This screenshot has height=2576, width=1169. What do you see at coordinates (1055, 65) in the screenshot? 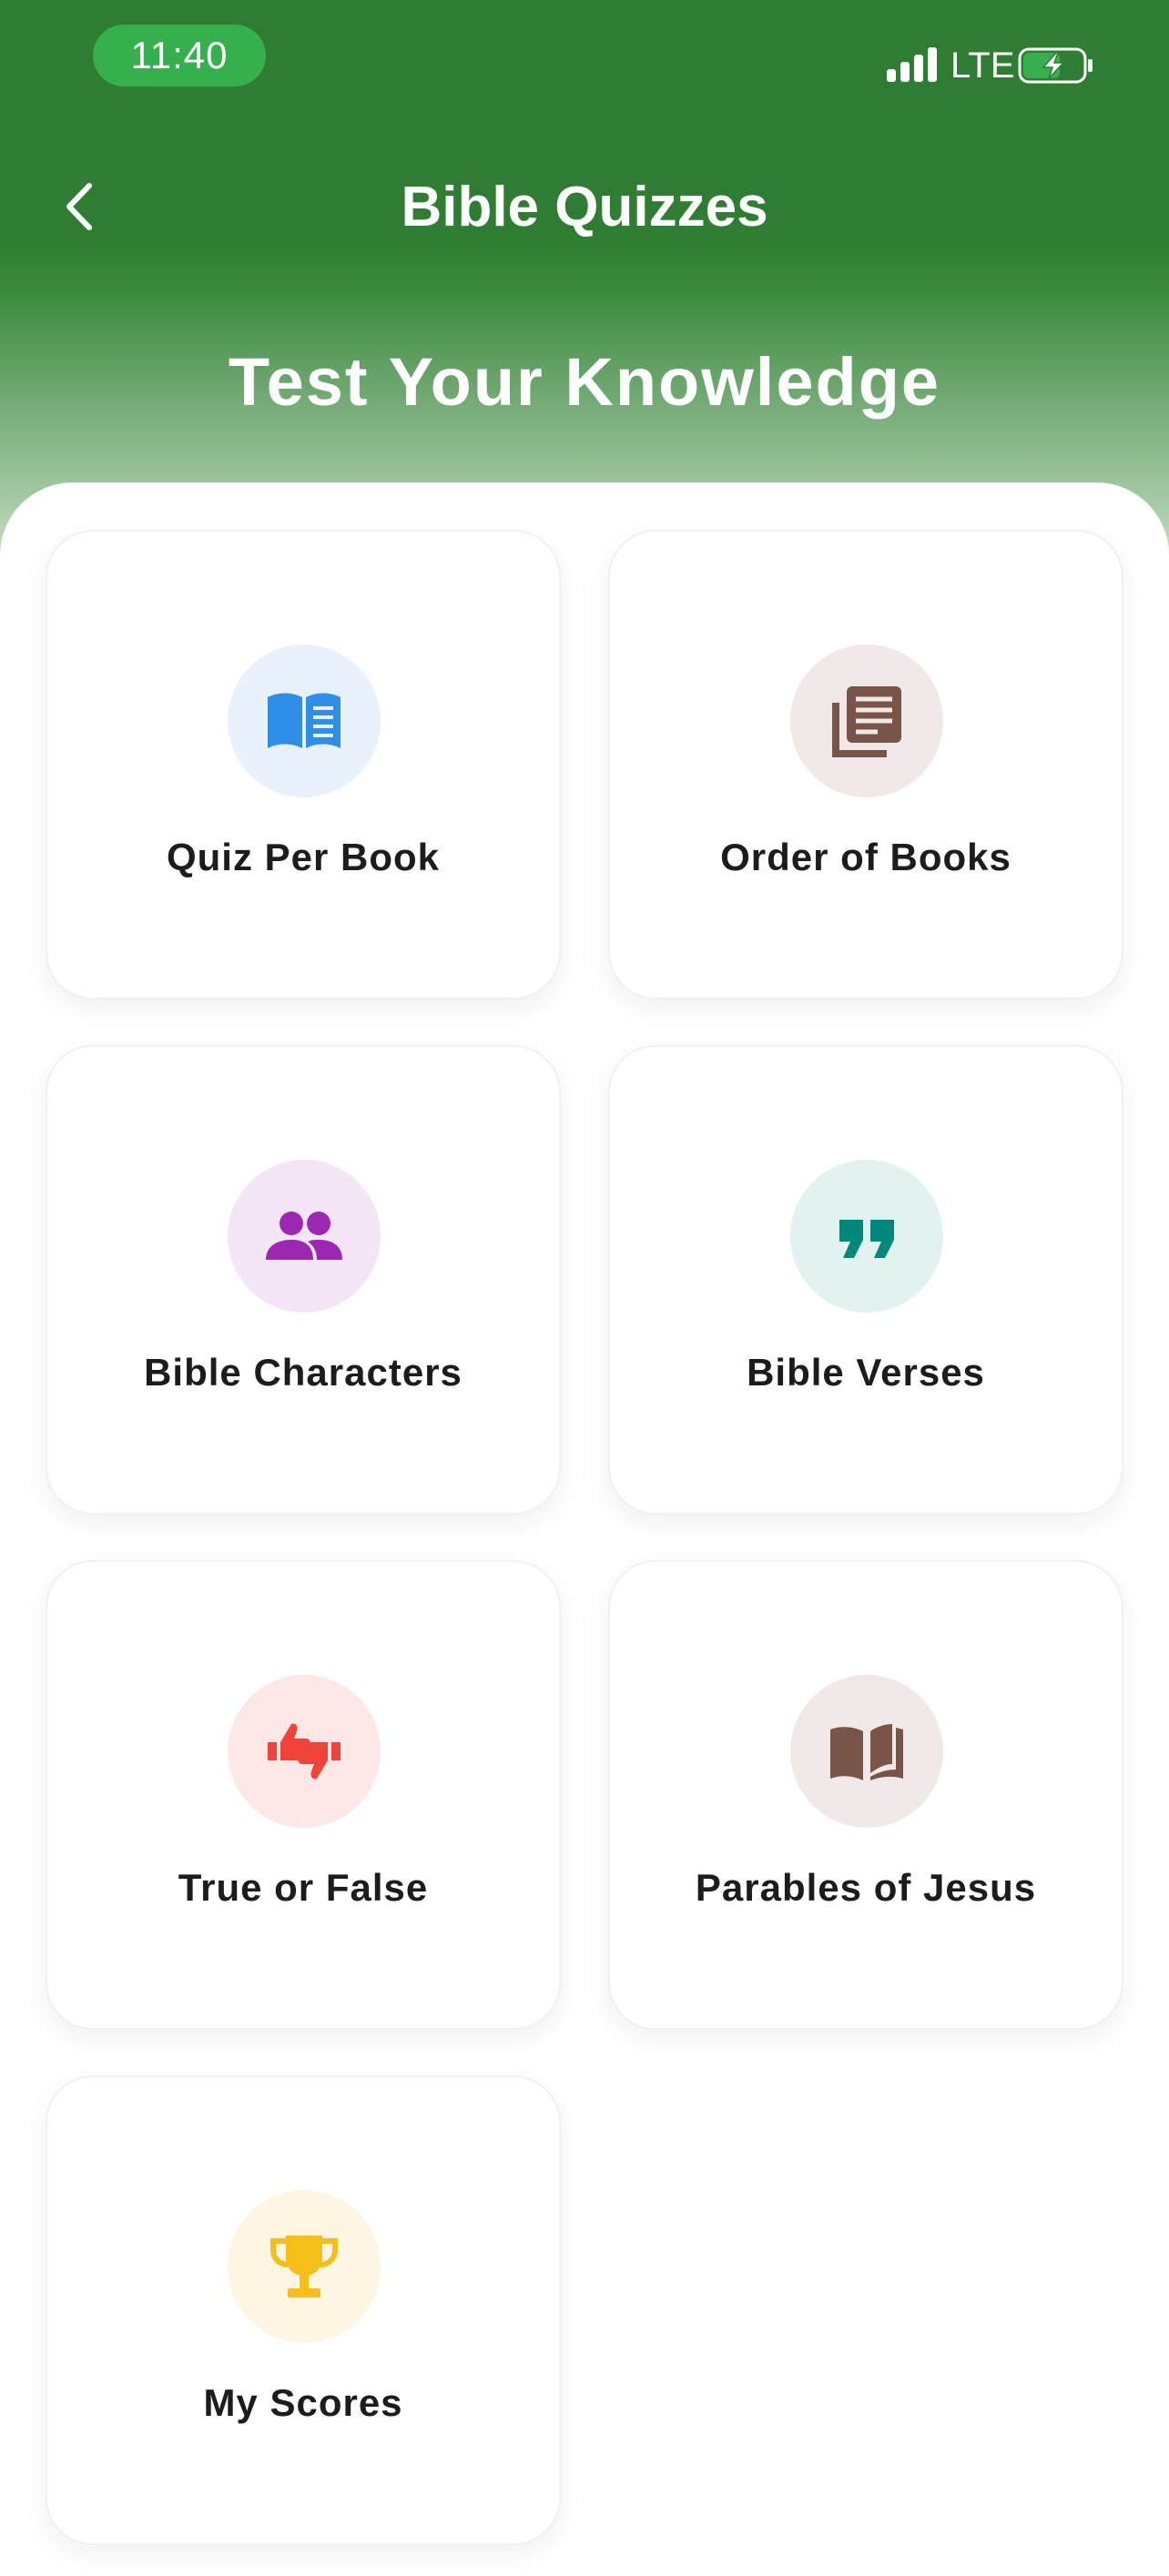
I see `battery-charging-icon` at bounding box center [1055, 65].